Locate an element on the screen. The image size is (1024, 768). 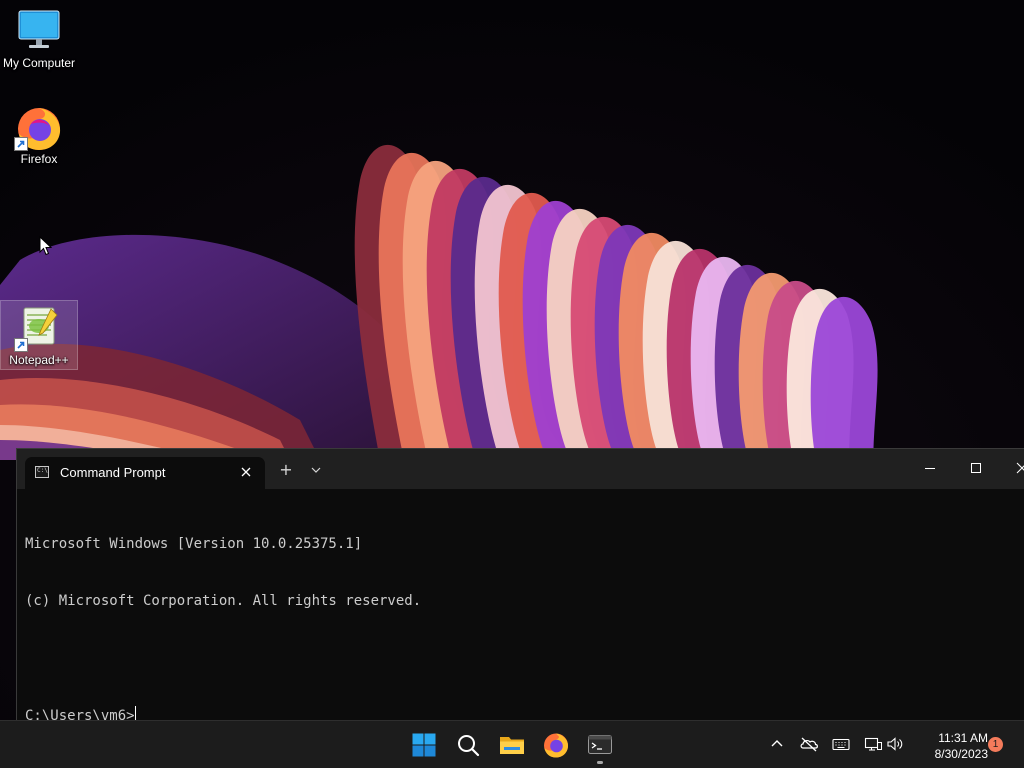
minimize-button is located at coordinates (930, 469).